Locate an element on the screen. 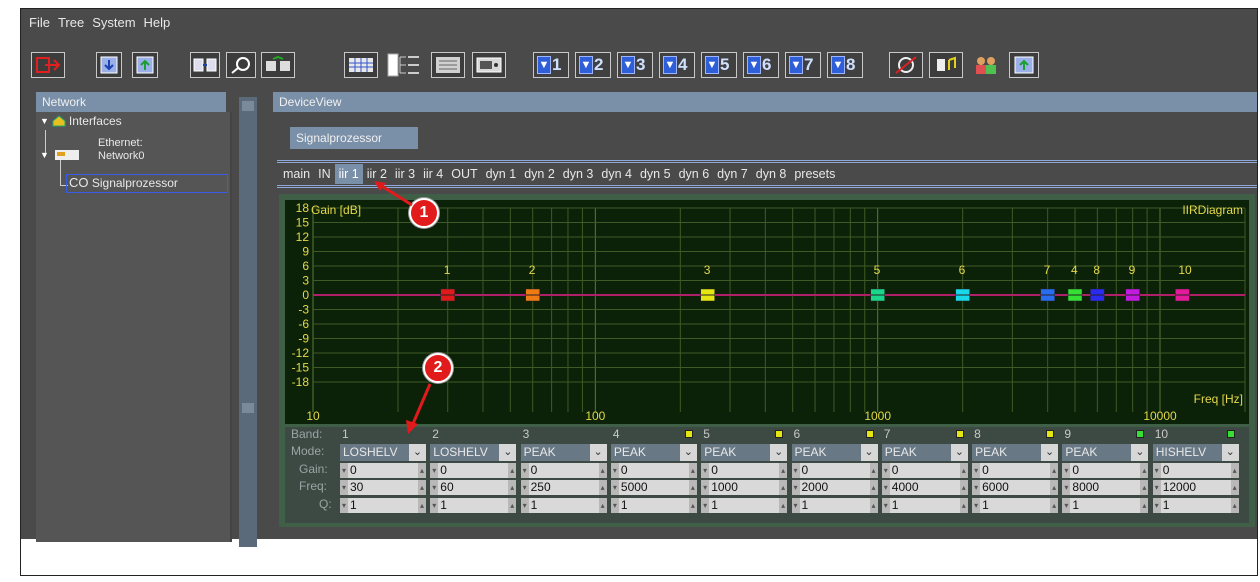  band-freq-input: ▾ 250 ▴ is located at coordinates (563, 487).